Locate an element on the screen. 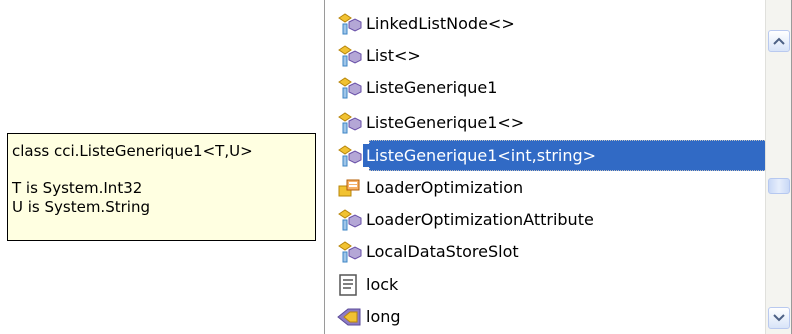 The width and height of the screenshot is (792, 334). list-item: LocalDataStoreSlot is located at coordinates (547, 251).